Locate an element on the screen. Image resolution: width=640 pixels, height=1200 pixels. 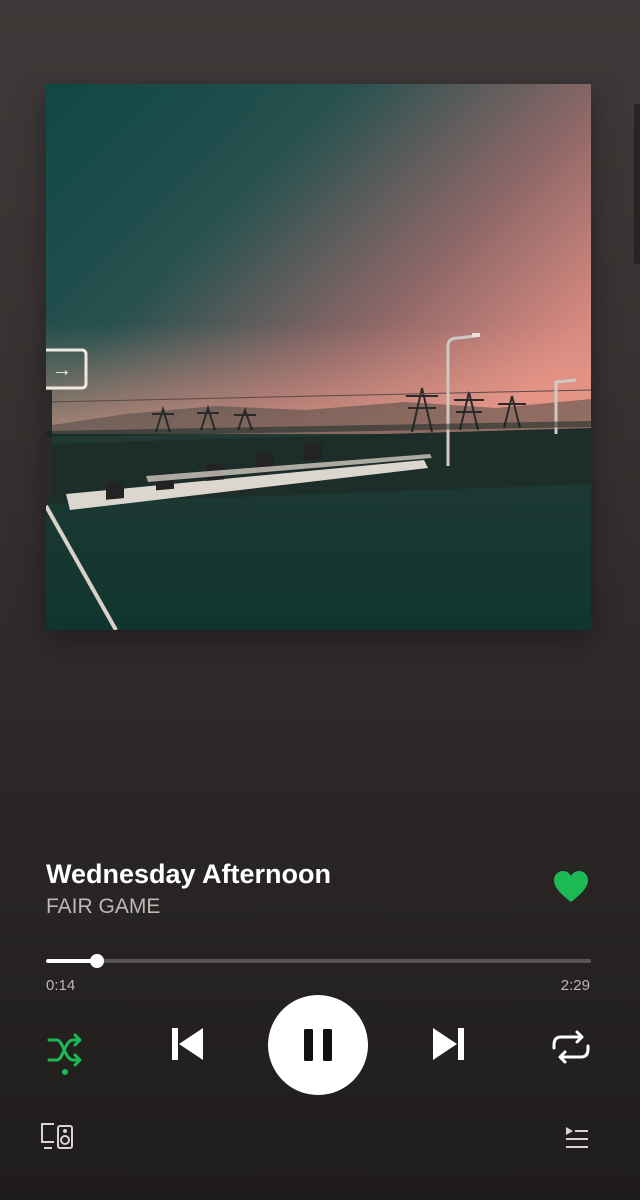
shuffle-icon is located at coordinates (64, 1050).